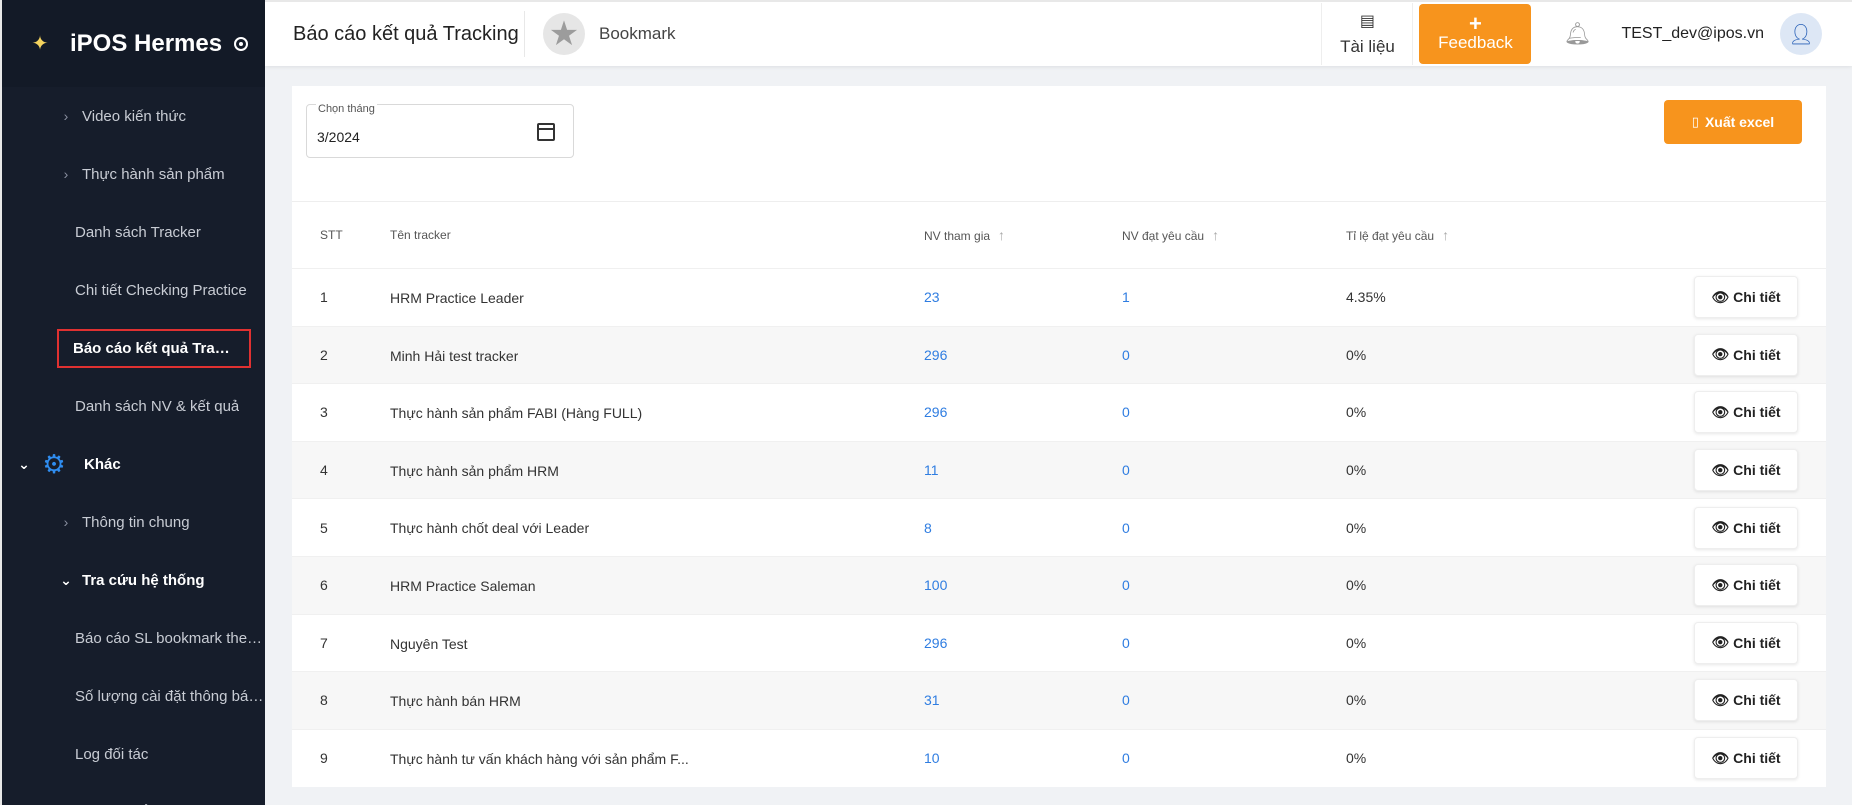  I want to click on user-email: TEST_dev@ipos.vn, so click(1692, 34).